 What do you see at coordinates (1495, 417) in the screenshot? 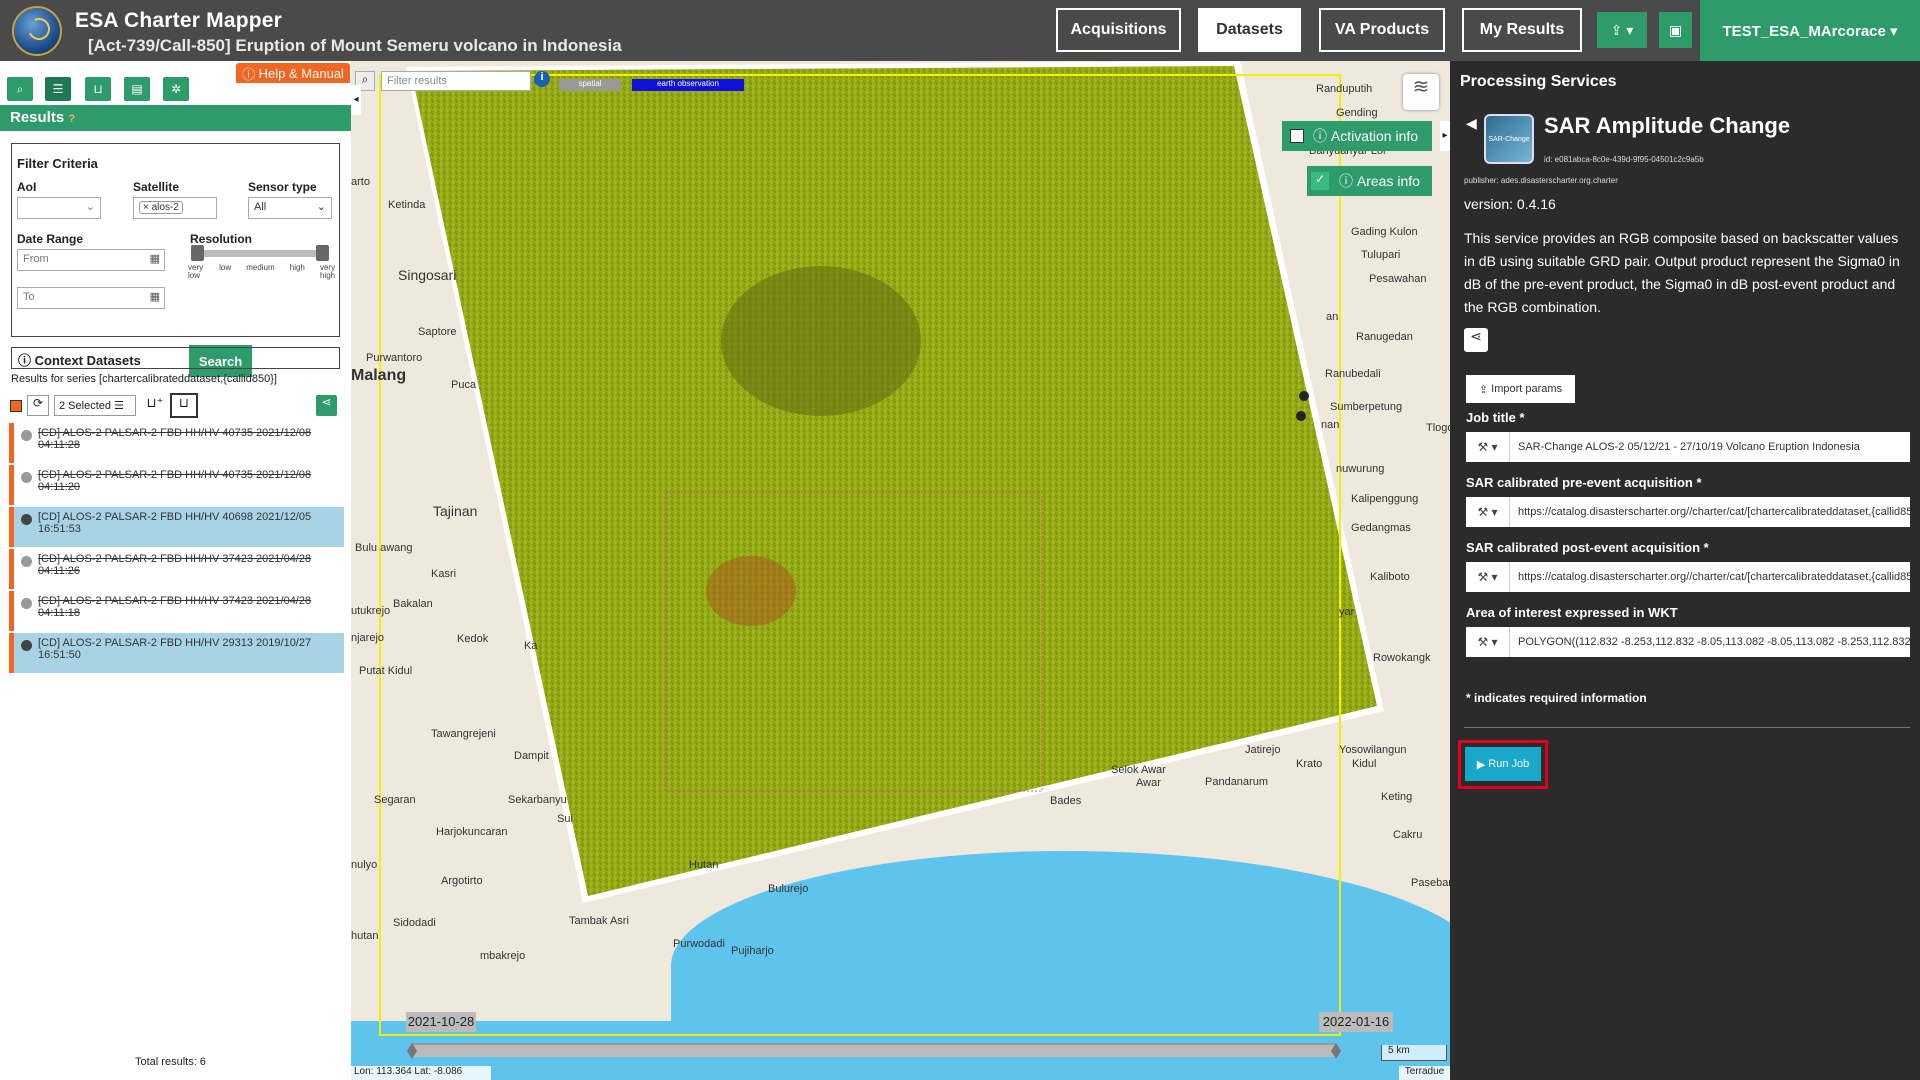
I see `job-title-label: Job title *` at bounding box center [1495, 417].